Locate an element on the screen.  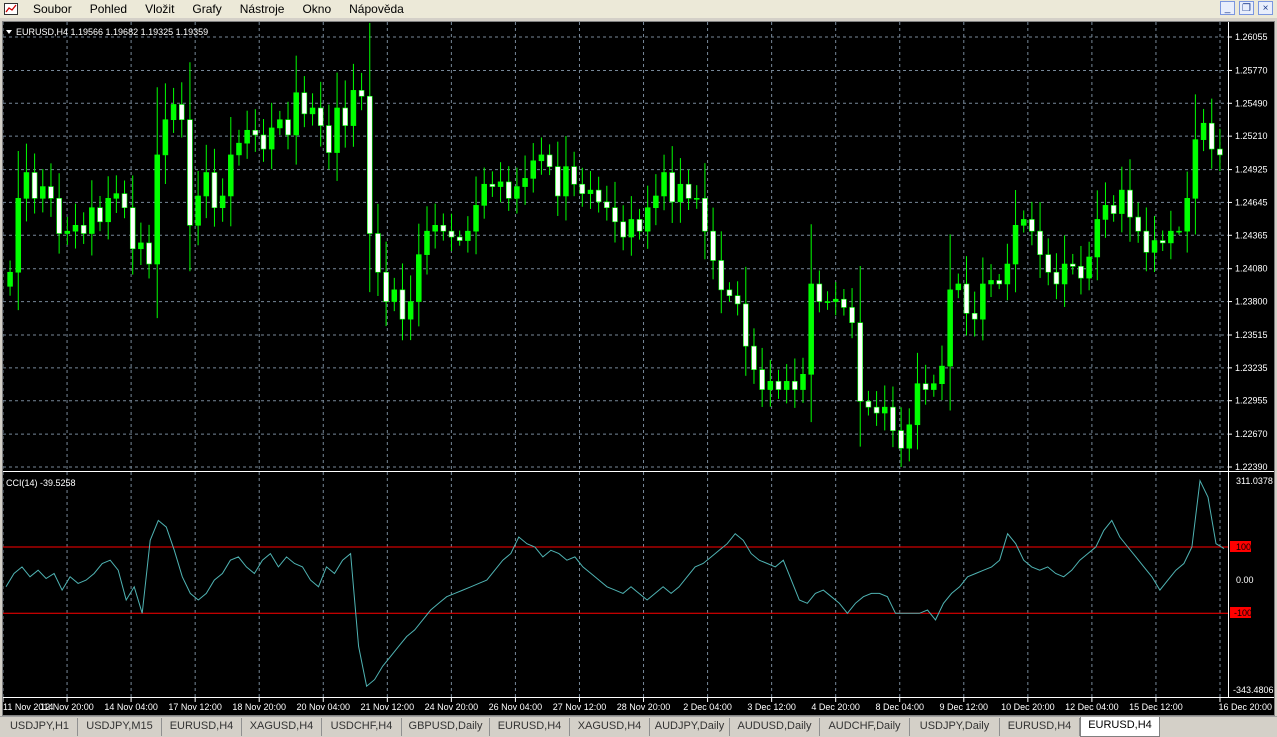
chart-tab: USDJPY,H1 is located at coordinates (40, 727).